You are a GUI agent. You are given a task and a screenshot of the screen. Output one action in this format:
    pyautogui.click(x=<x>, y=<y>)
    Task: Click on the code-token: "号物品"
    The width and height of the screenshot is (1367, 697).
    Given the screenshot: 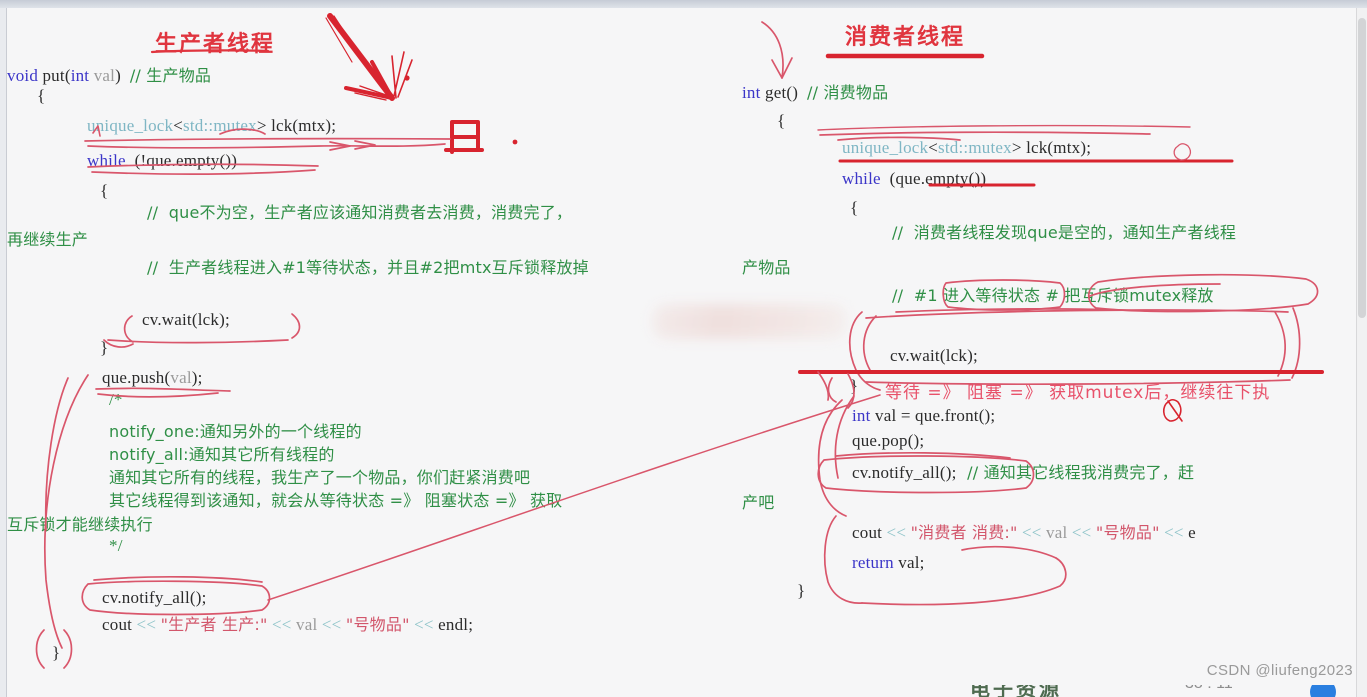 What is the action you would take?
    pyautogui.click(x=377, y=624)
    